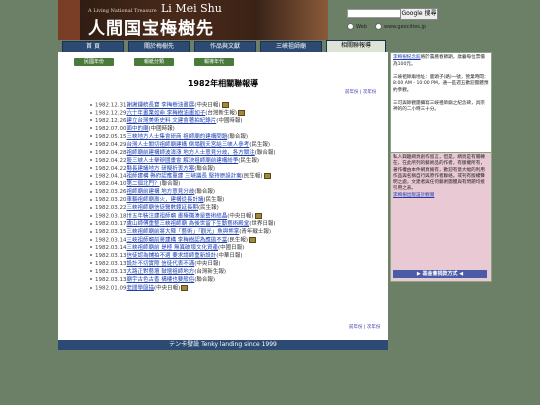 The height and width of the screenshot is (405, 540). What do you see at coordinates (111, 105) in the screenshot?
I see `article-date: 1982.12.31` at bounding box center [111, 105].